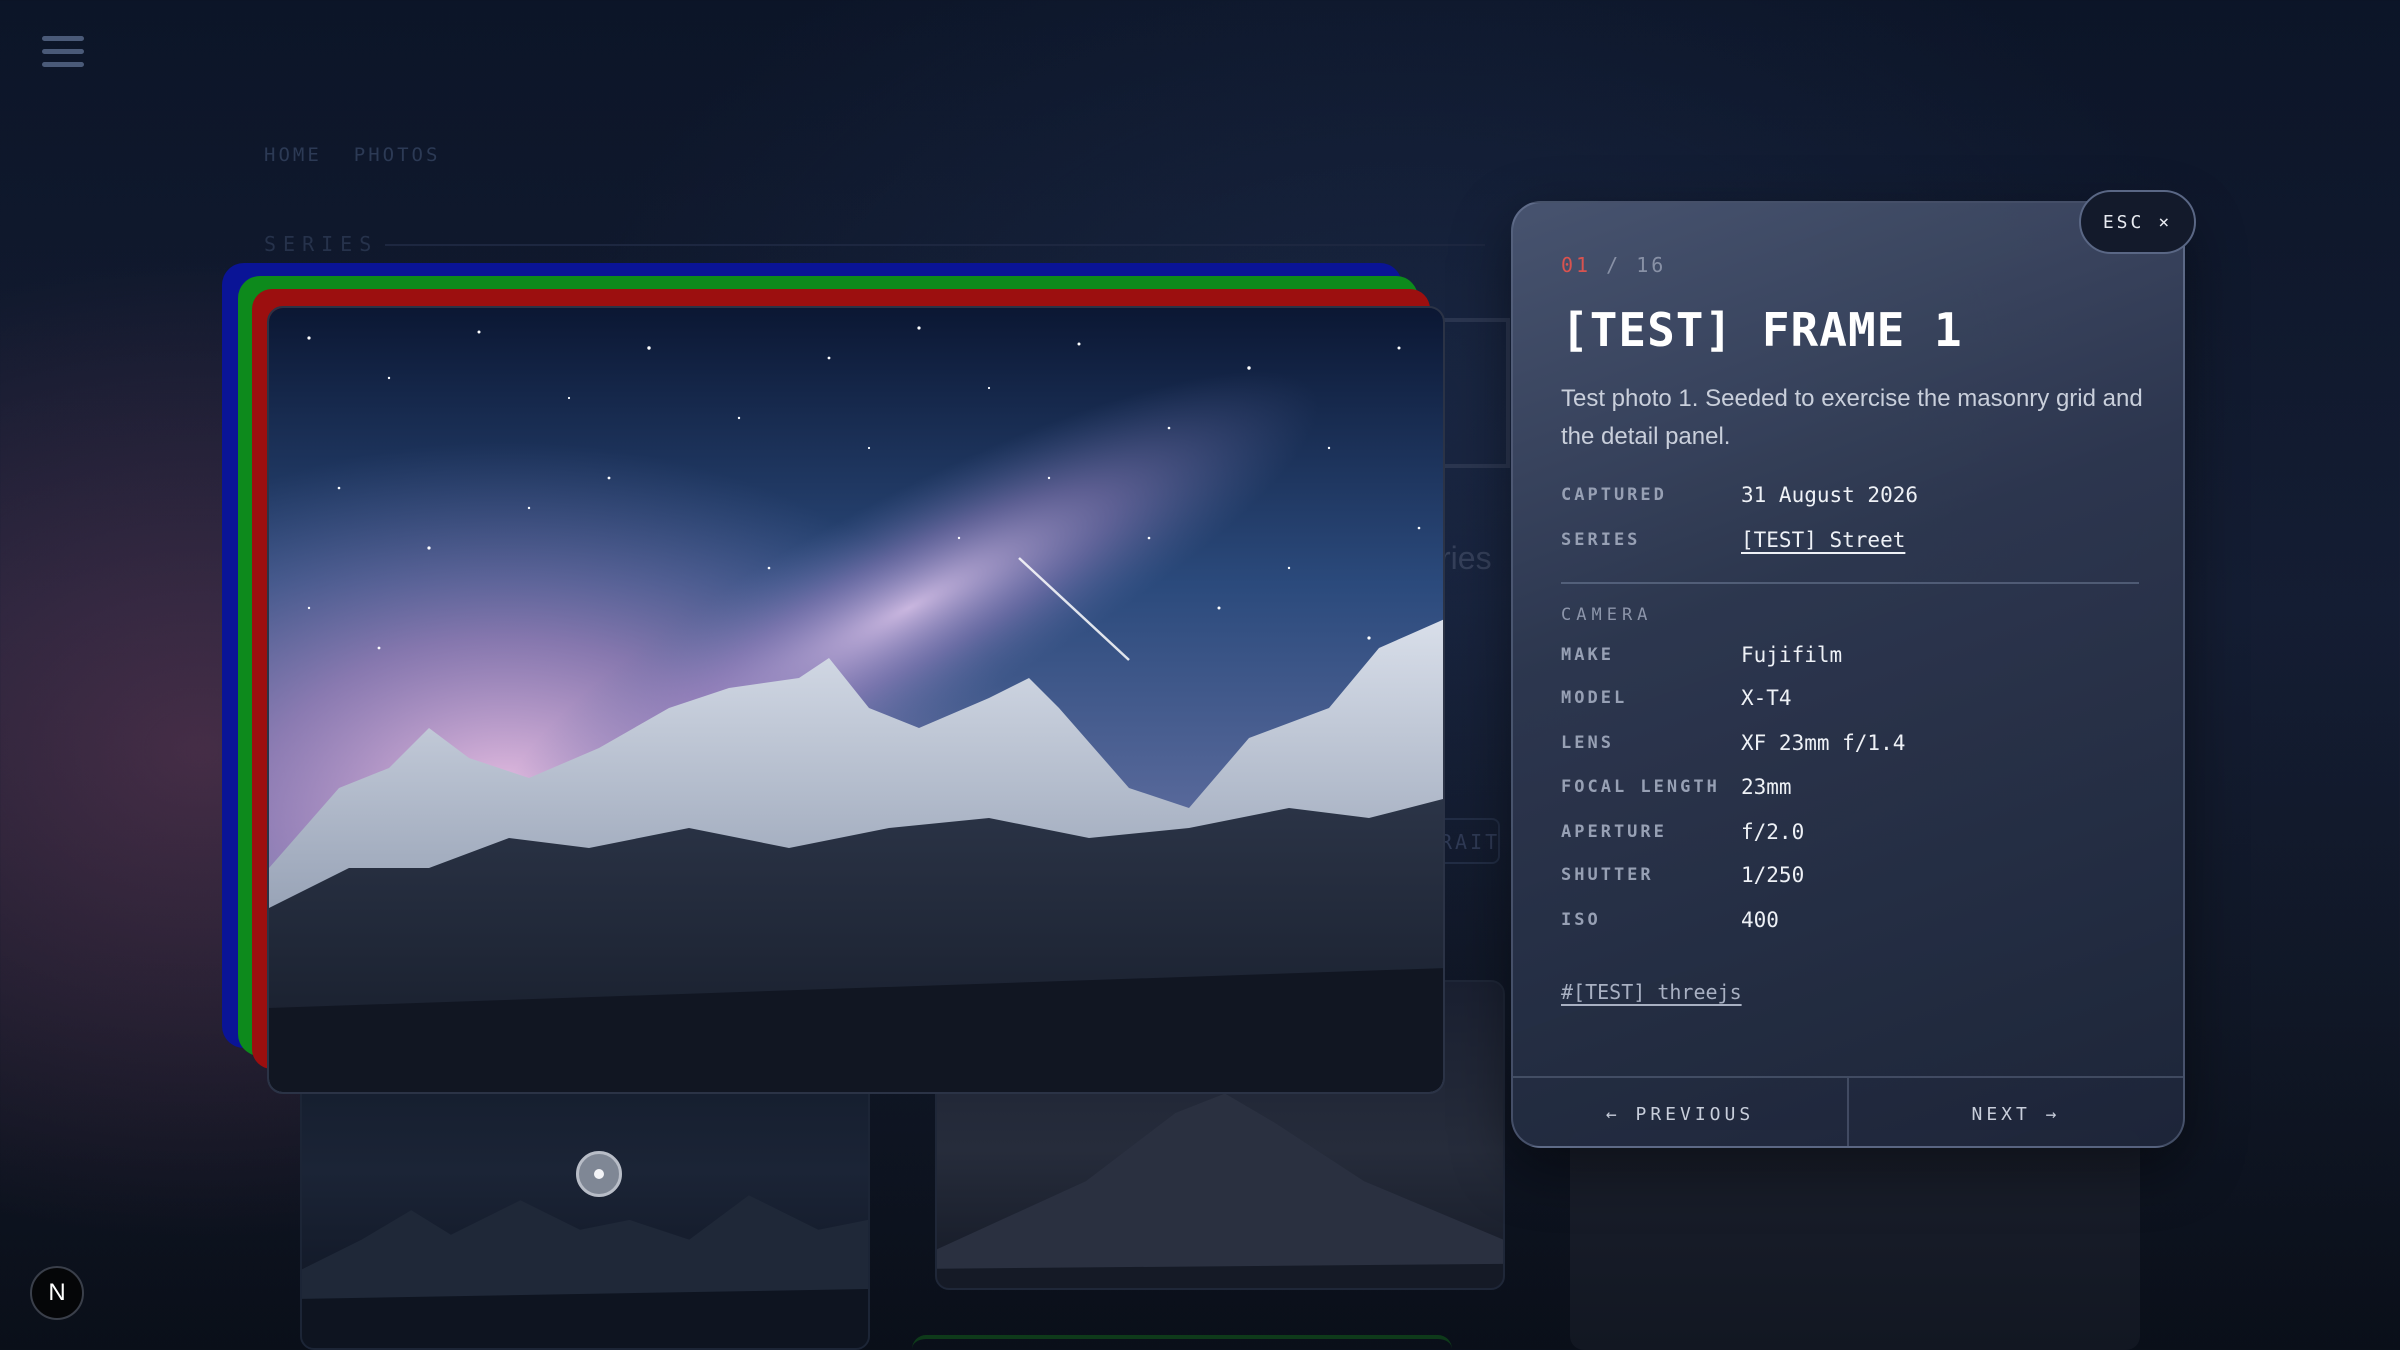 The image size is (2400, 1350). What do you see at coordinates (352, 155) in the screenshot?
I see `breadcrumb: HOME PHOTOS` at bounding box center [352, 155].